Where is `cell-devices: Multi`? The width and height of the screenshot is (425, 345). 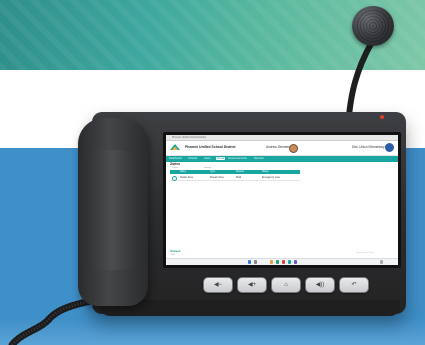 cell-devices: Multi is located at coordinates (239, 177).